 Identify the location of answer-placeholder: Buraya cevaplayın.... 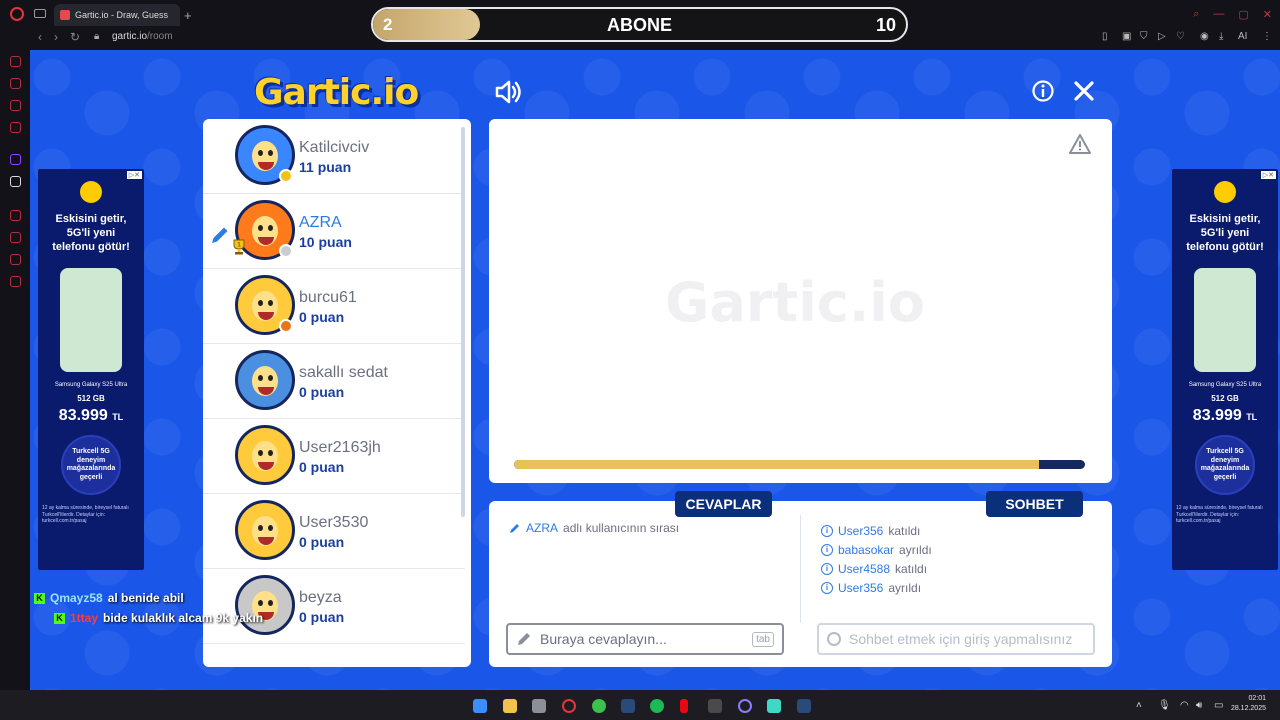
(603, 639).